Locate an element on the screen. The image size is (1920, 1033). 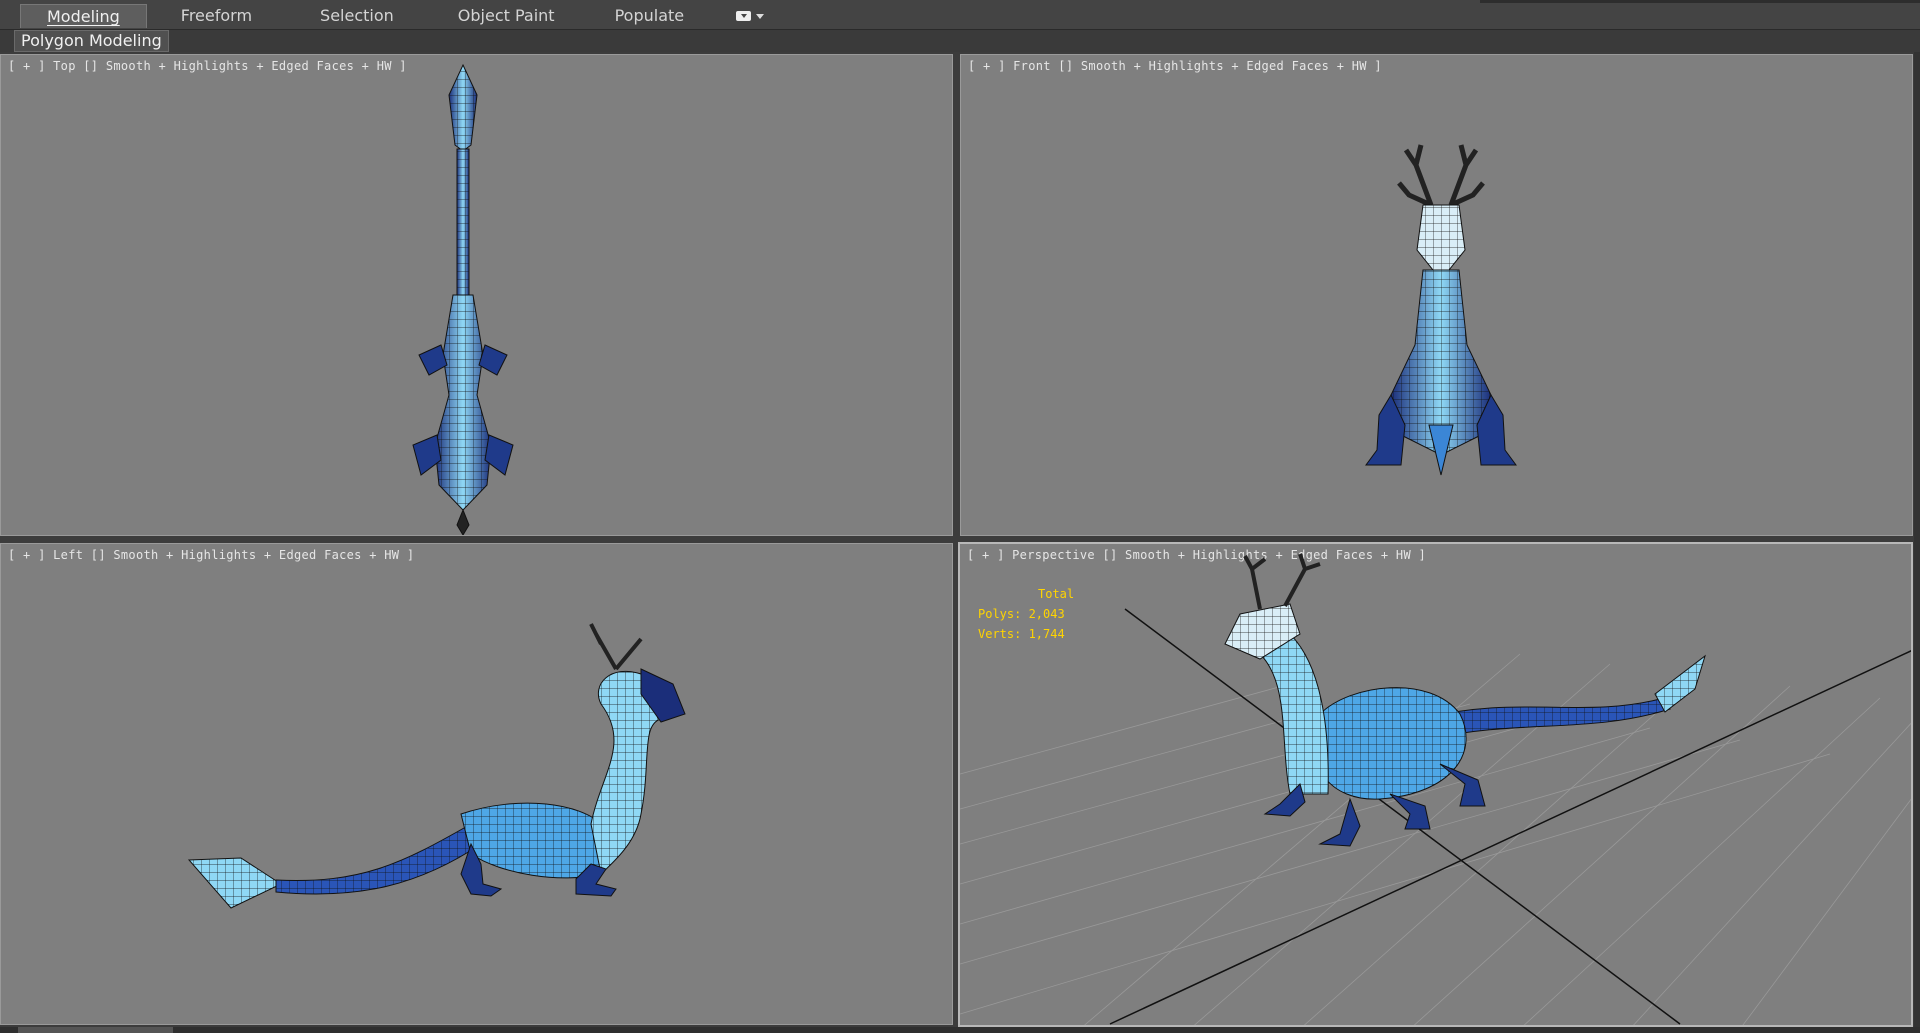
tab-object-paint: Object Paint is located at coordinates (506, 16).